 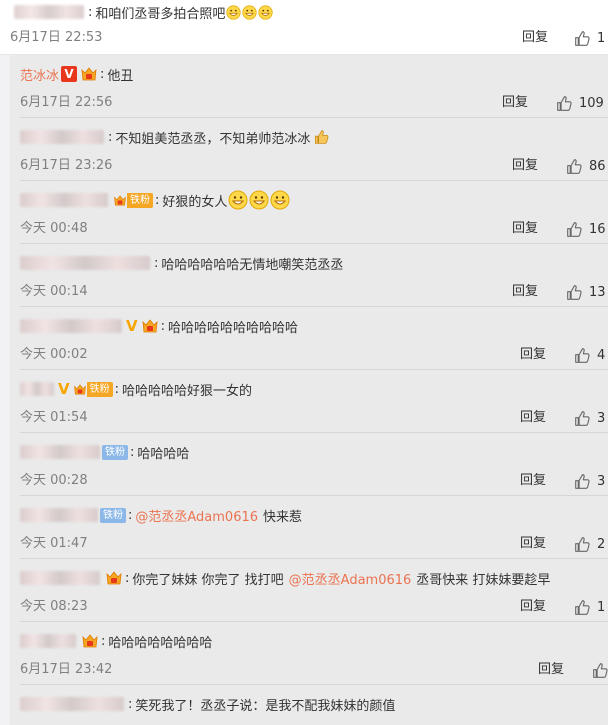 I want to click on reply-time: 今天 01:47, so click(x=54, y=543).